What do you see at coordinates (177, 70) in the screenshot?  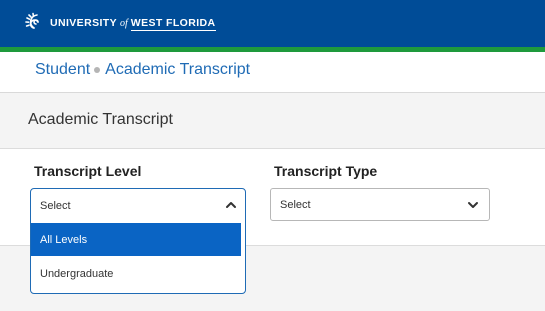 I see `breadcrumb-academic-transcript-link: Academic Transcript` at bounding box center [177, 70].